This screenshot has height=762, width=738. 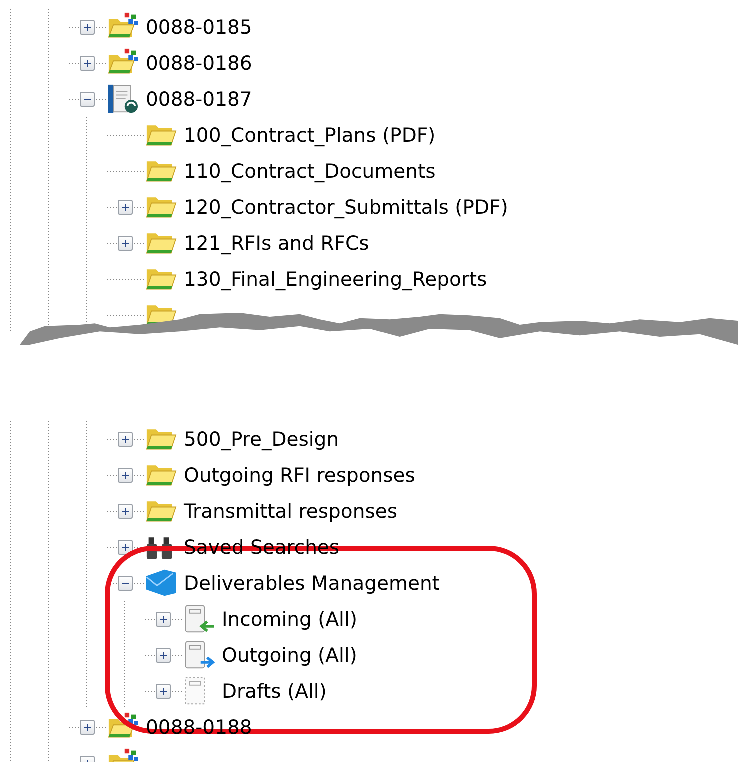 I want to click on tree-item-label: 100_Contract_Plans (PDF), so click(x=309, y=135).